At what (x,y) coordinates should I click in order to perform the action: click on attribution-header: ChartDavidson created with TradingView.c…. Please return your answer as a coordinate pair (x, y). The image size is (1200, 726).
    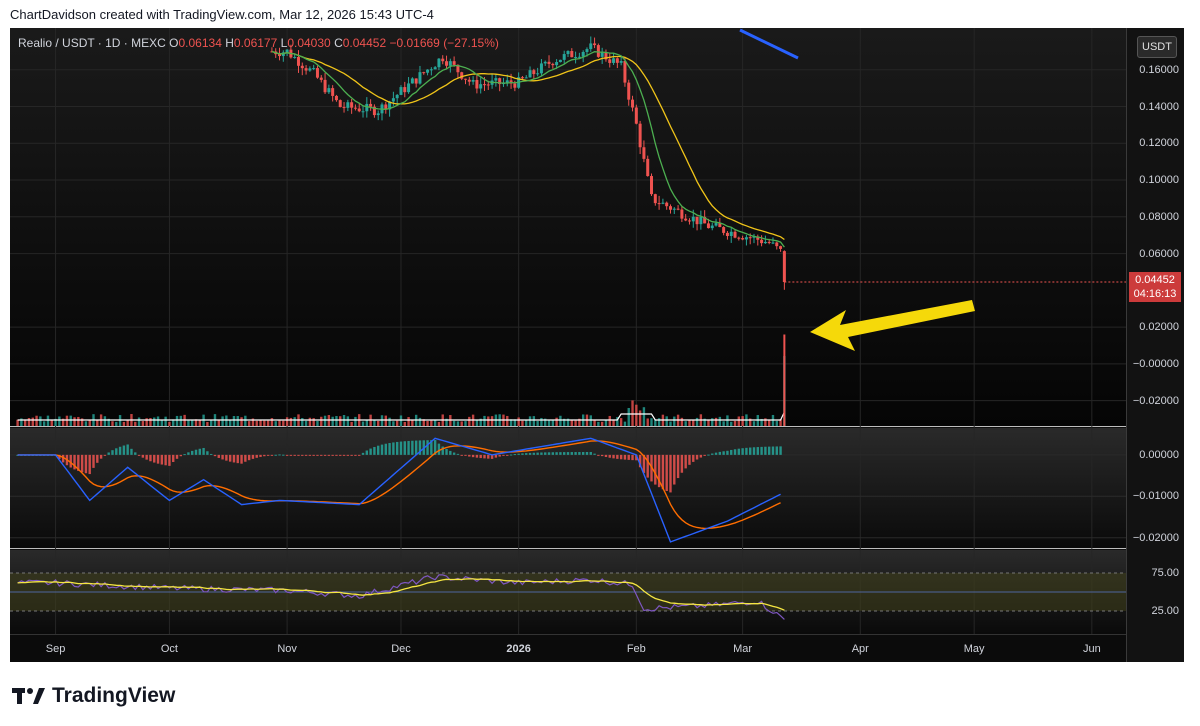
    Looking at the image, I should click on (222, 14).